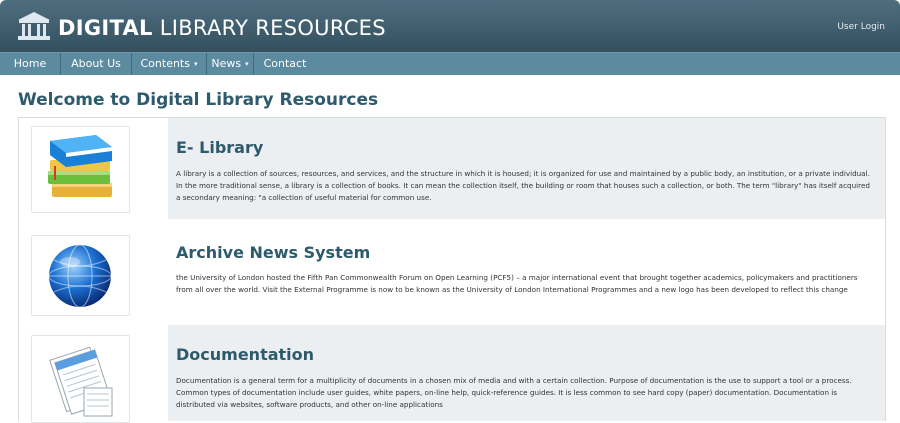 Image resolution: width=900 pixels, height=423 pixels. I want to click on nav-home: Home, so click(30, 64).